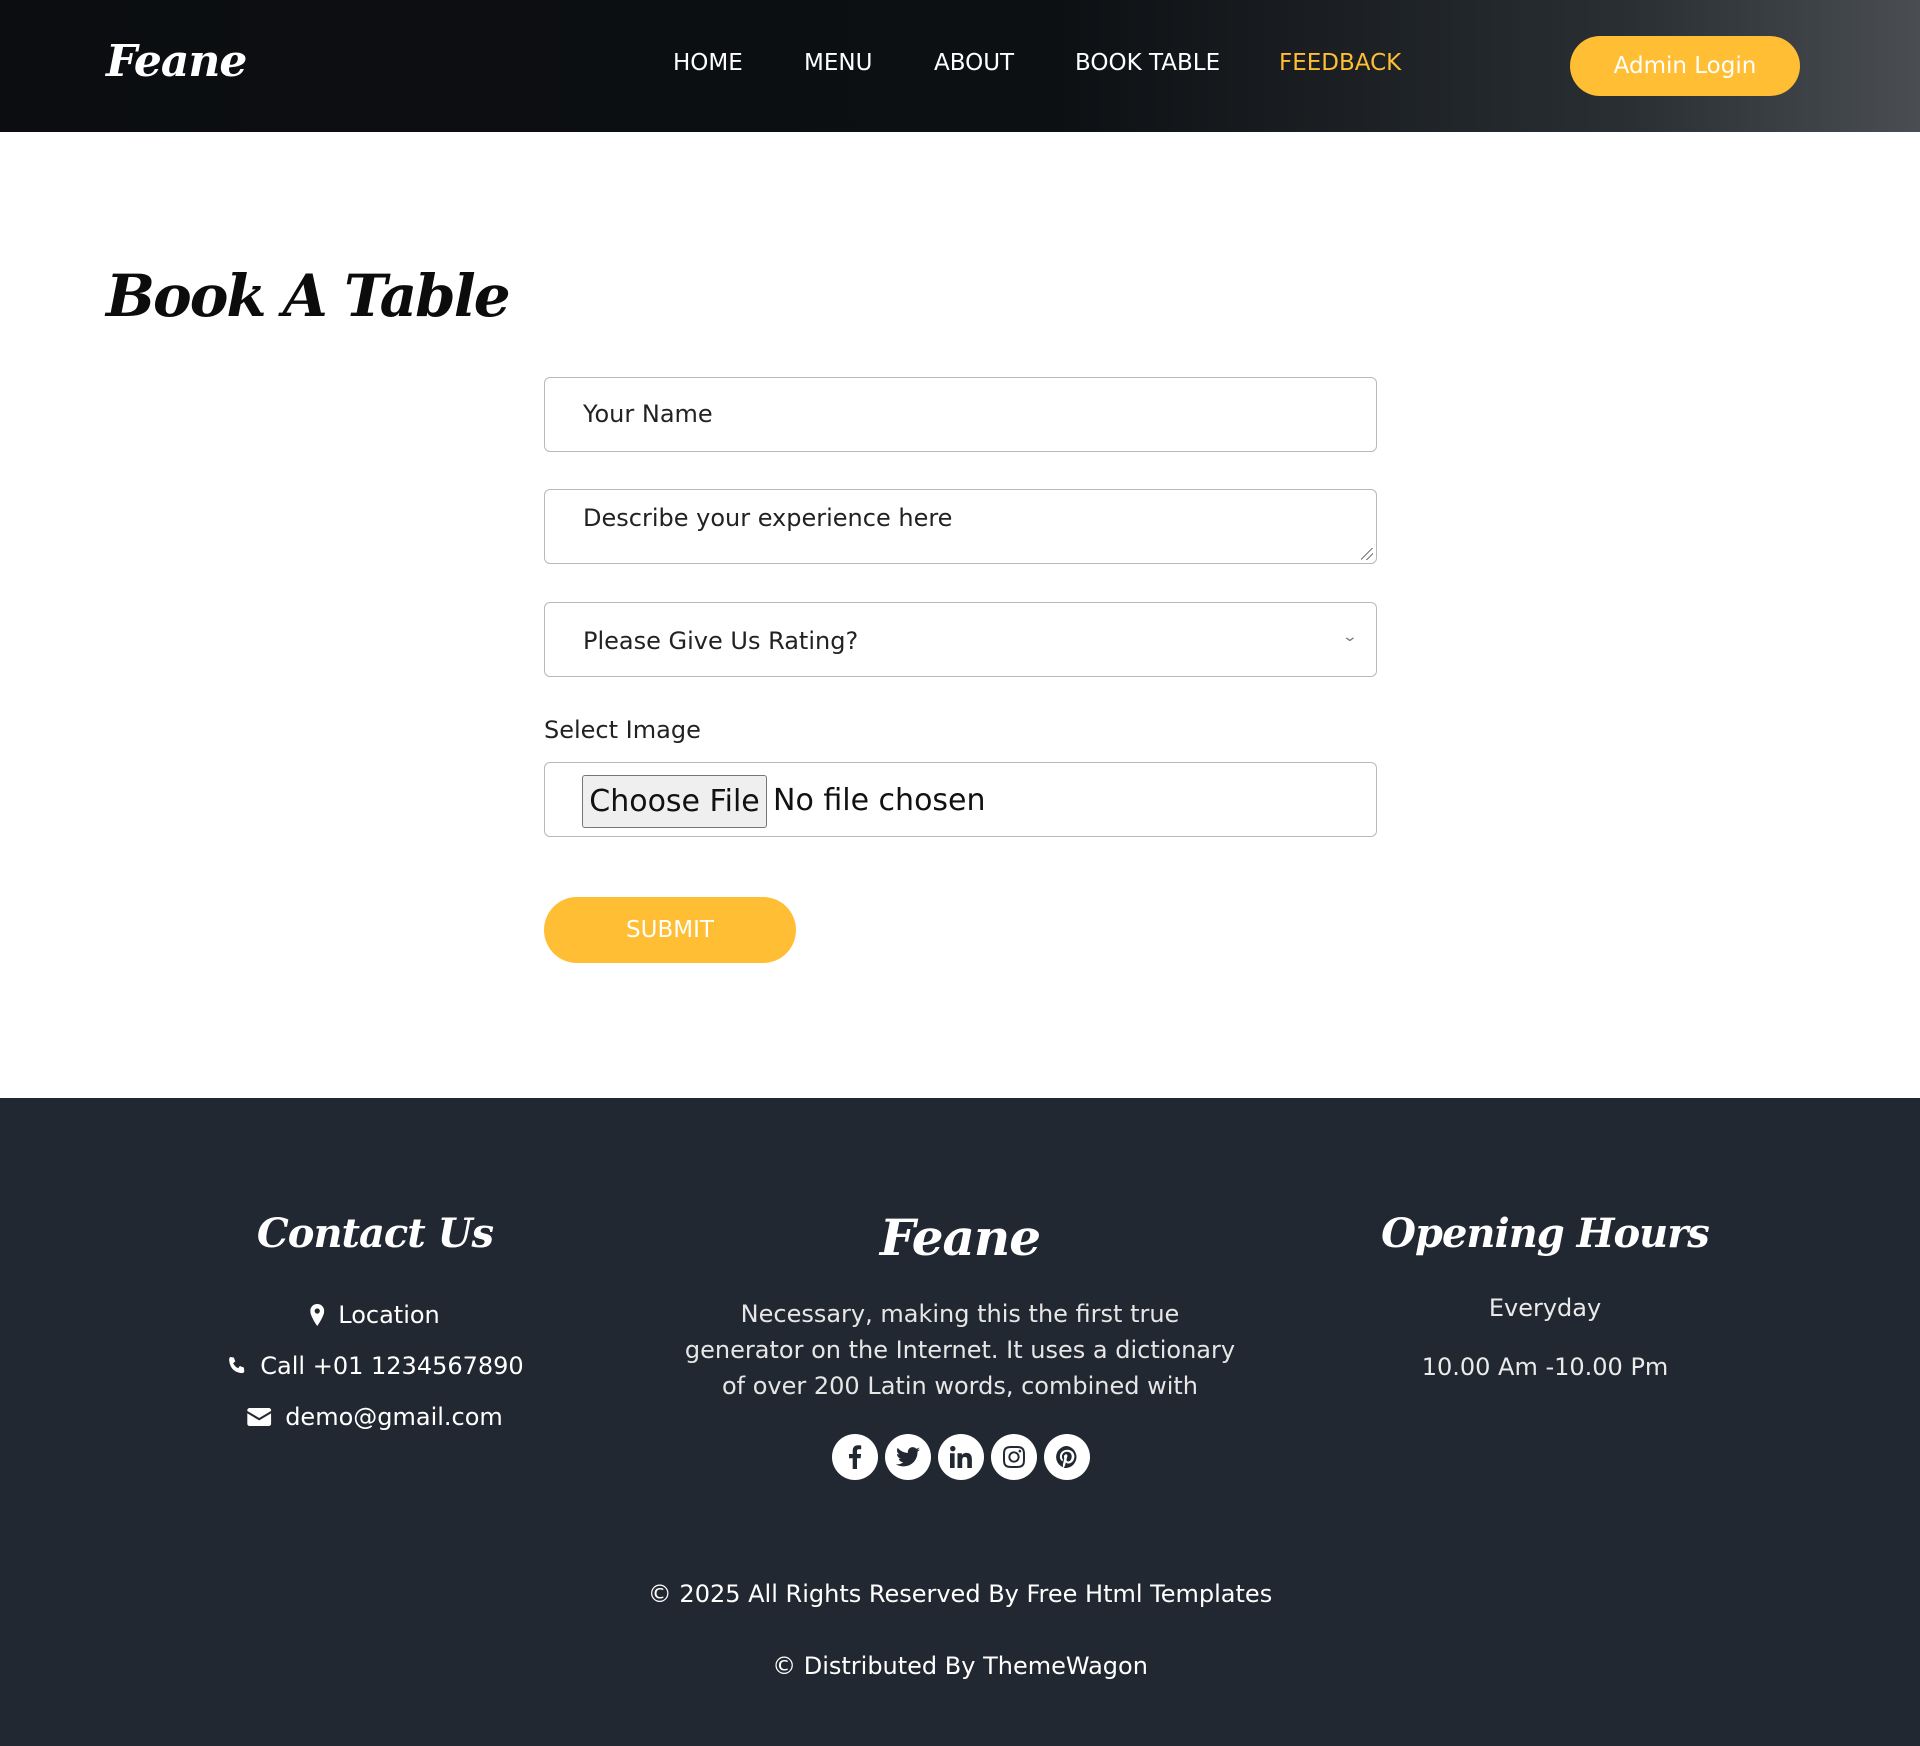 Image resolution: width=1920 pixels, height=1746 pixels. What do you see at coordinates (1545, 1233) in the screenshot?
I see `opening-hours-title: Opening Hours` at bounding box center [1545, 1233].